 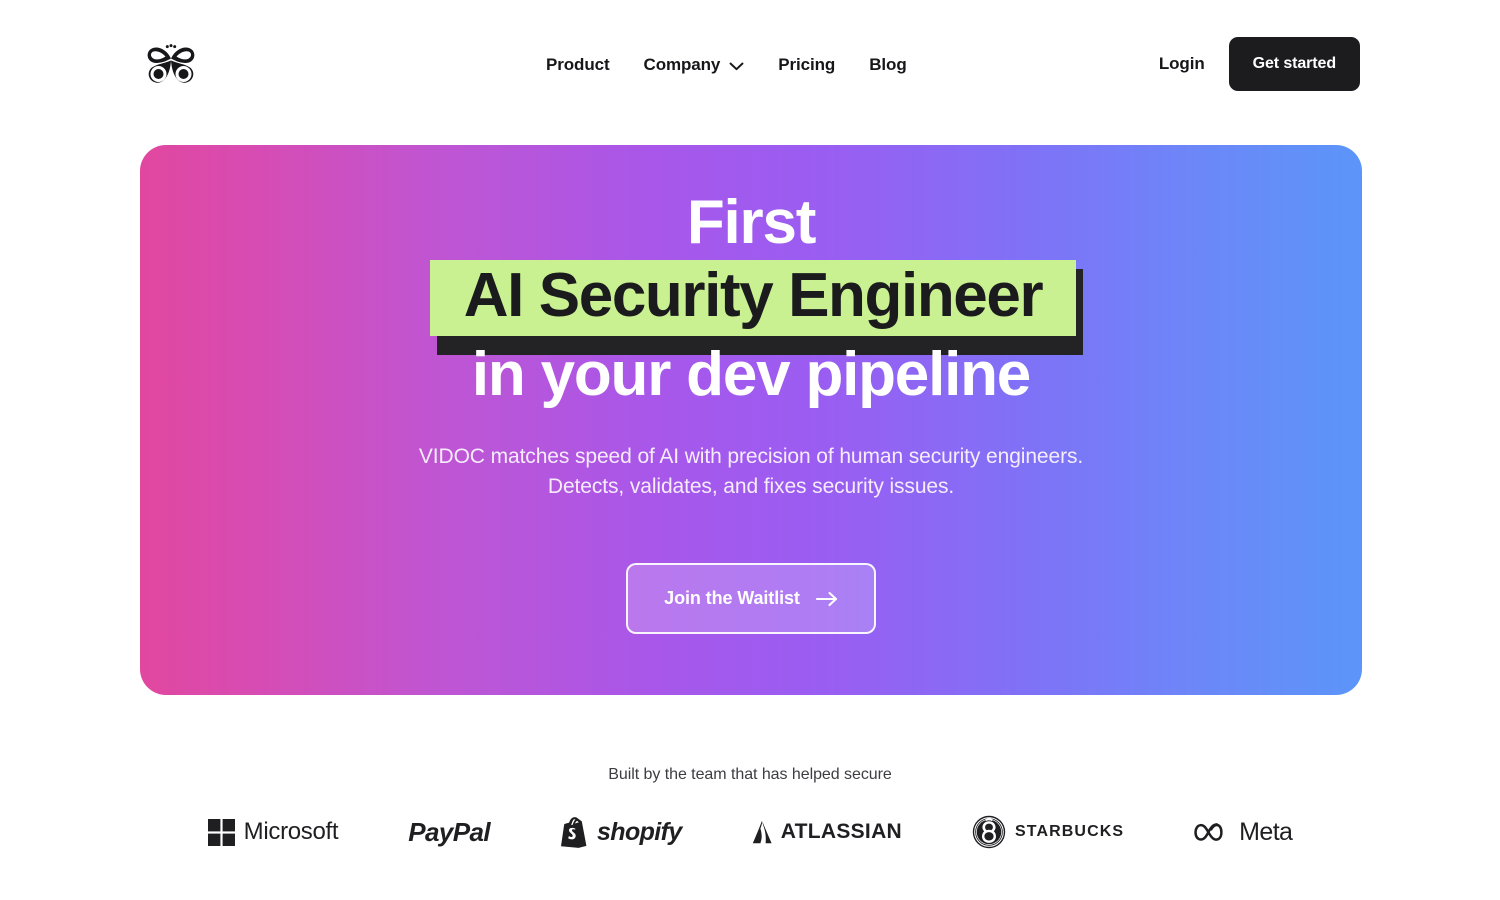 I want to click on hero-headline-line1: First, so click(x=751, y=222).